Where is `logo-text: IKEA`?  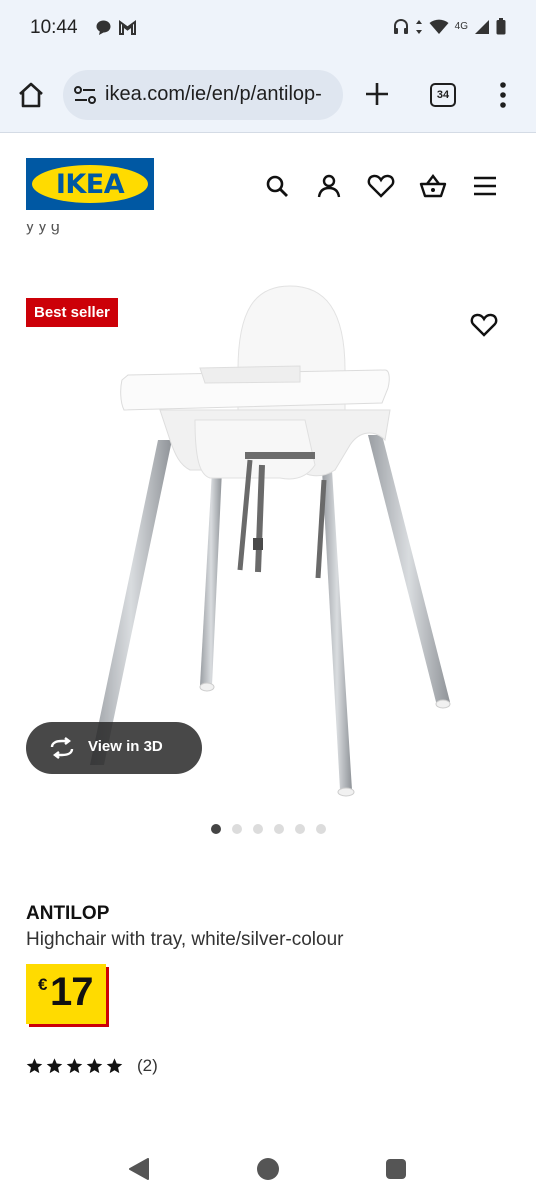 logo-text: IKEA is located at coordinates (90, 184).